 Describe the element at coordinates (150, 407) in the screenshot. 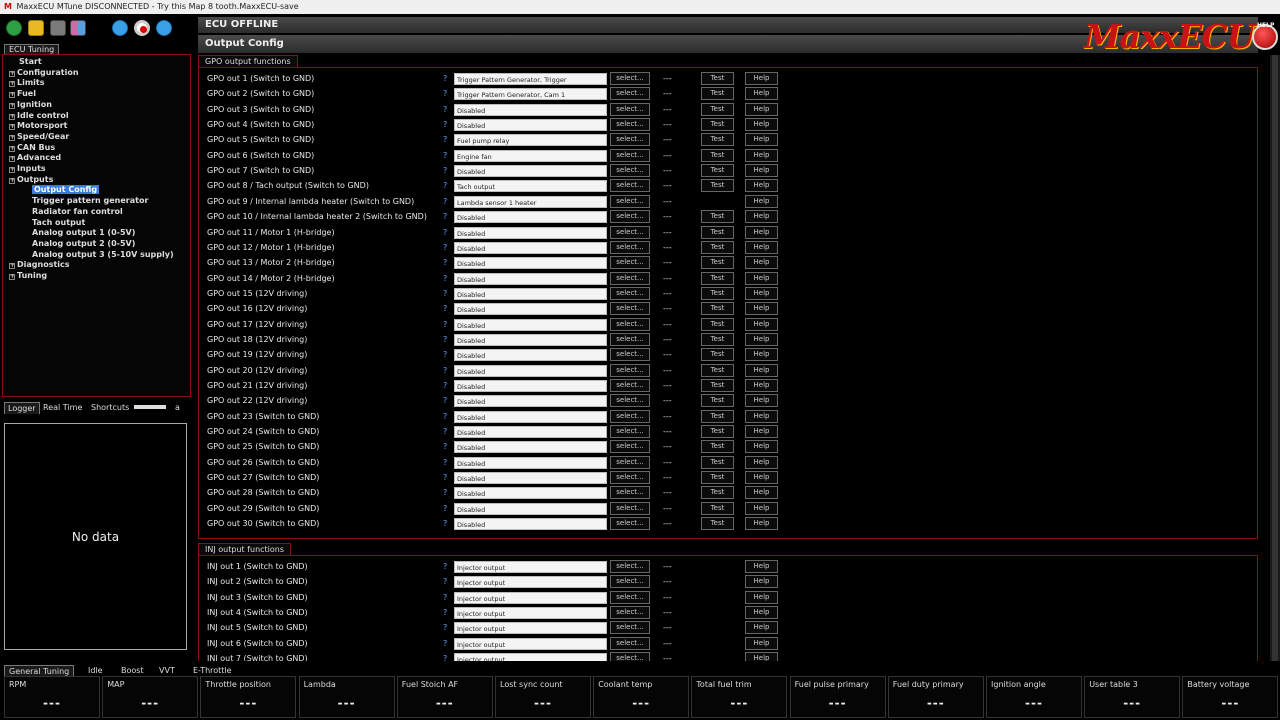

I see `separator-handle` at that location.